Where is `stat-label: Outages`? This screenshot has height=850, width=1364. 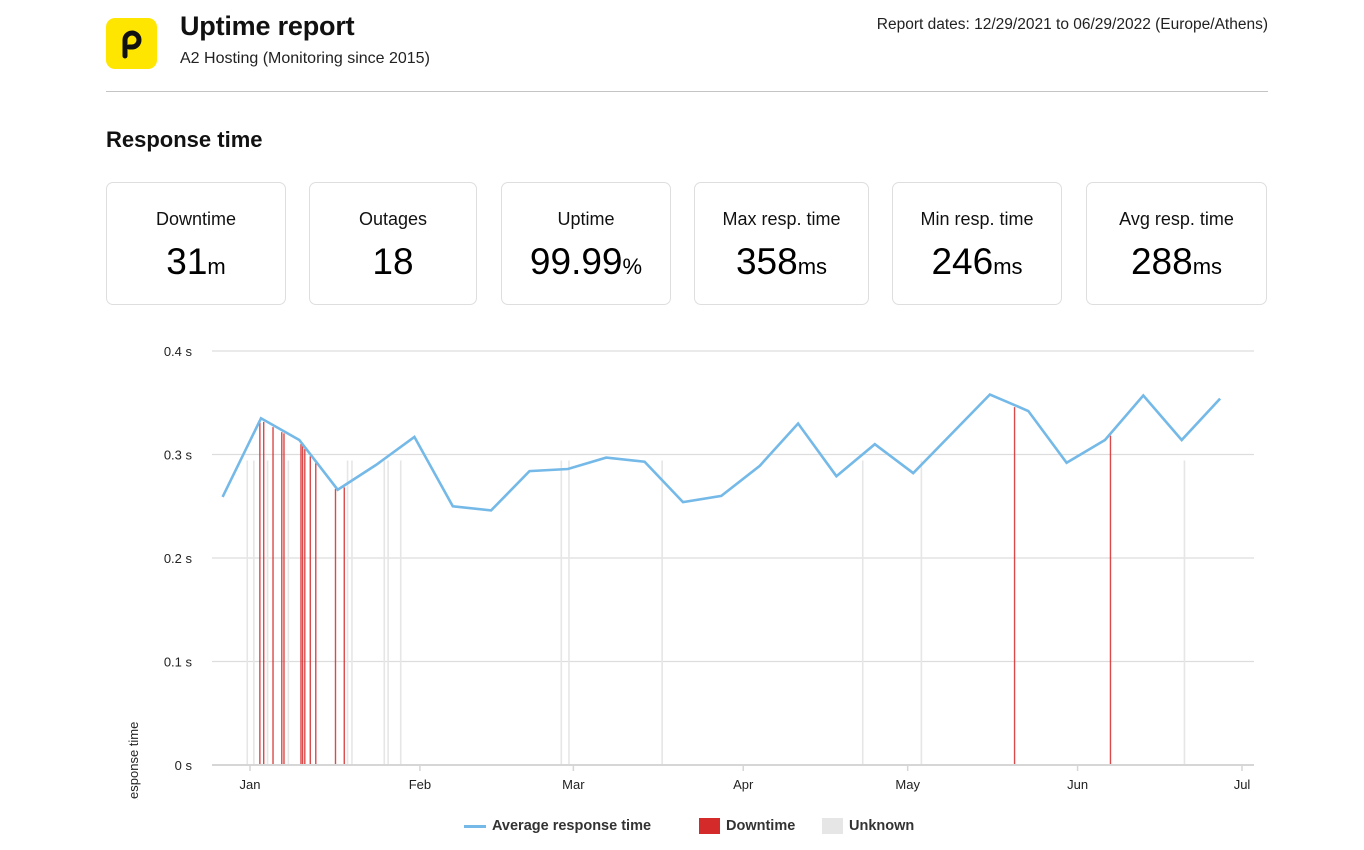 stat-label: Outages is located at coordinates (393, 219).